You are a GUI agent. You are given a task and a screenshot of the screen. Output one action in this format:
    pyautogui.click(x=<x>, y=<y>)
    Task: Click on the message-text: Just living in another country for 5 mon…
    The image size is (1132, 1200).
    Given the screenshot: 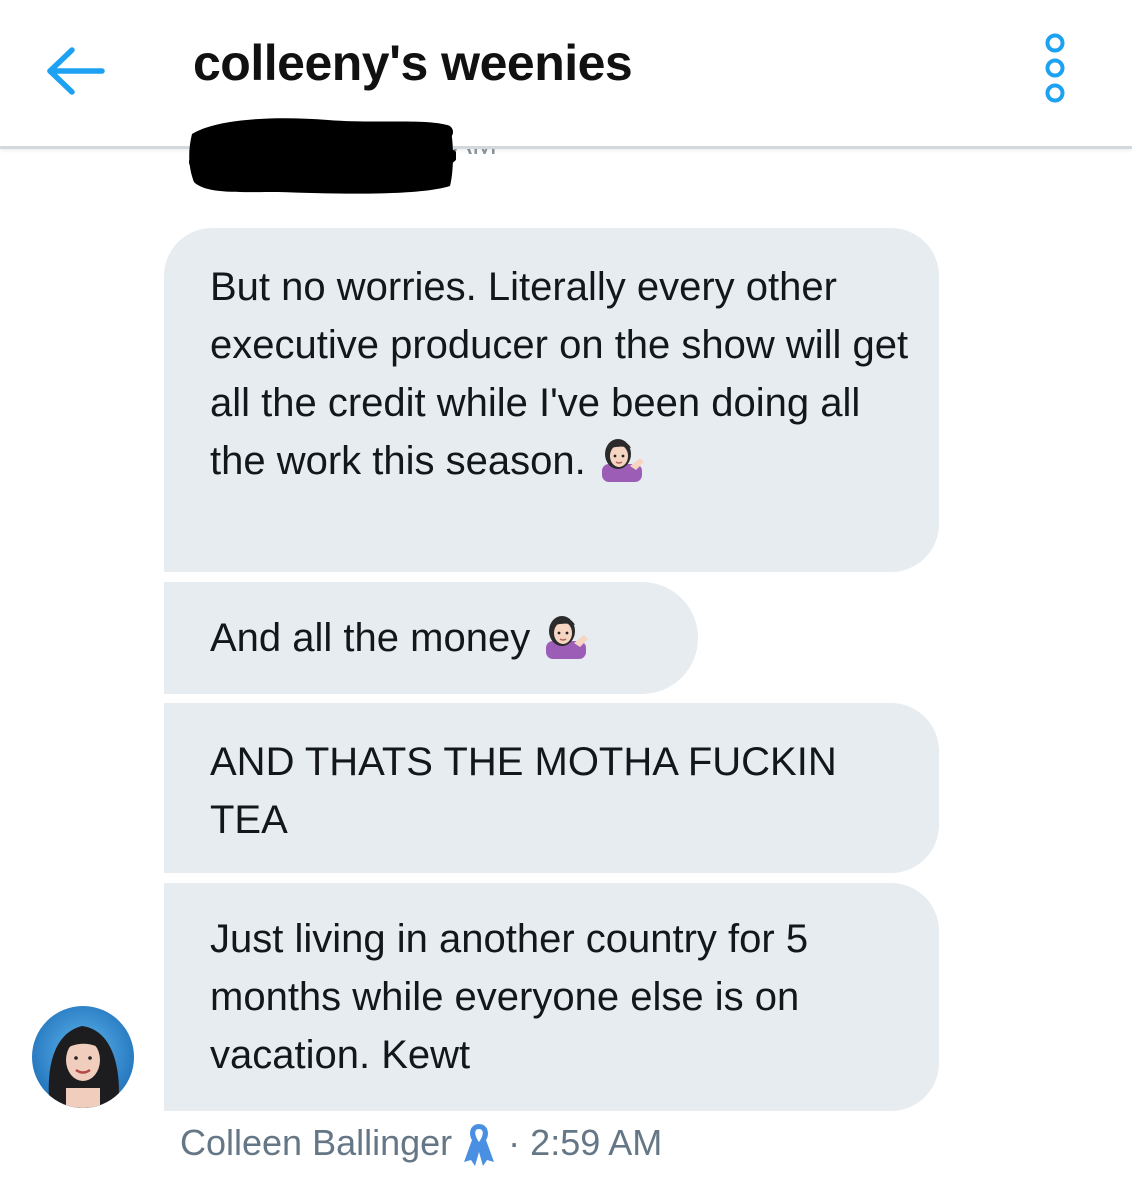 What is the action you would take?
    pyautogui.click(x=509, y=997)
    